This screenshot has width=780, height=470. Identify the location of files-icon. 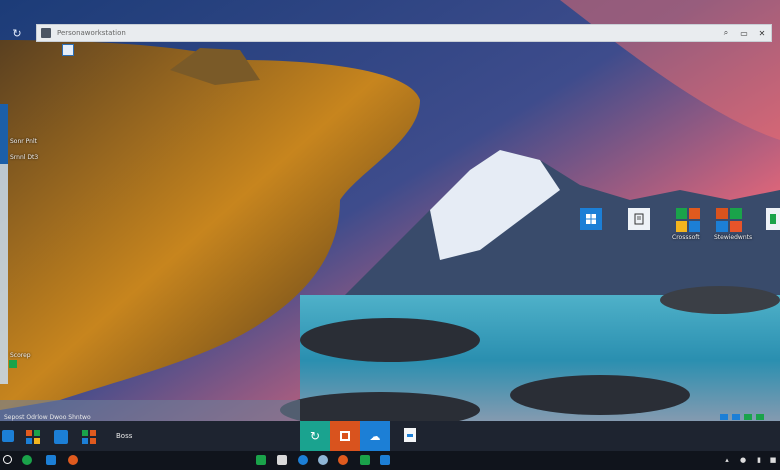
(282, 460).